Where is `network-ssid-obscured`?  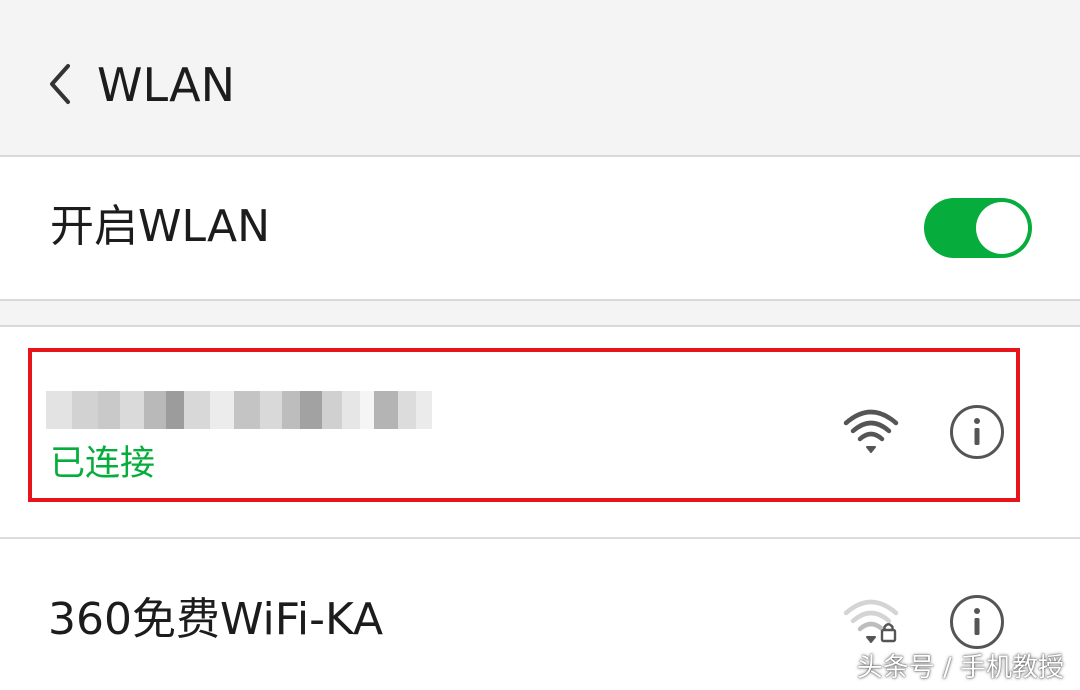 network-ssid-obscured is located at coordinates (241, 410).